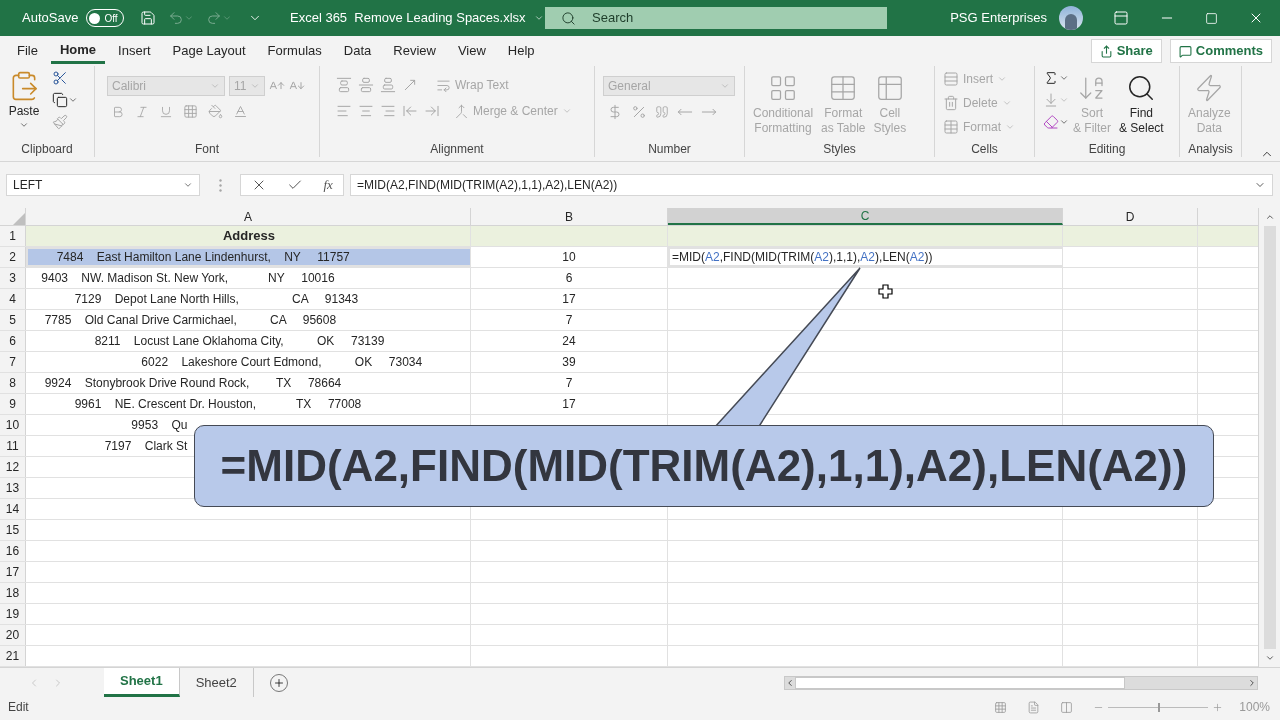  Describe the element at coordinates (176, 18) in the screenshot. I see `undo-icon` at that location.